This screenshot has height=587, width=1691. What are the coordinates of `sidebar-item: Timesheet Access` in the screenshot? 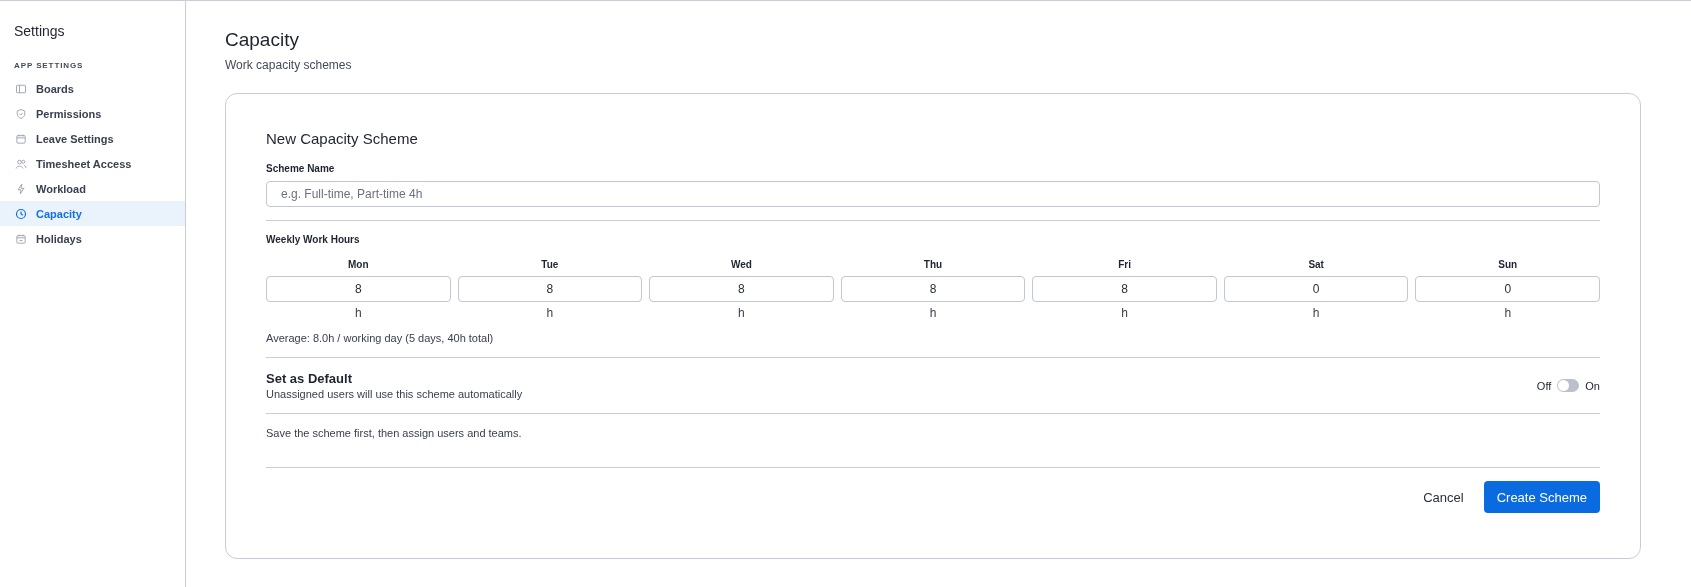 It's located at (92, 163).